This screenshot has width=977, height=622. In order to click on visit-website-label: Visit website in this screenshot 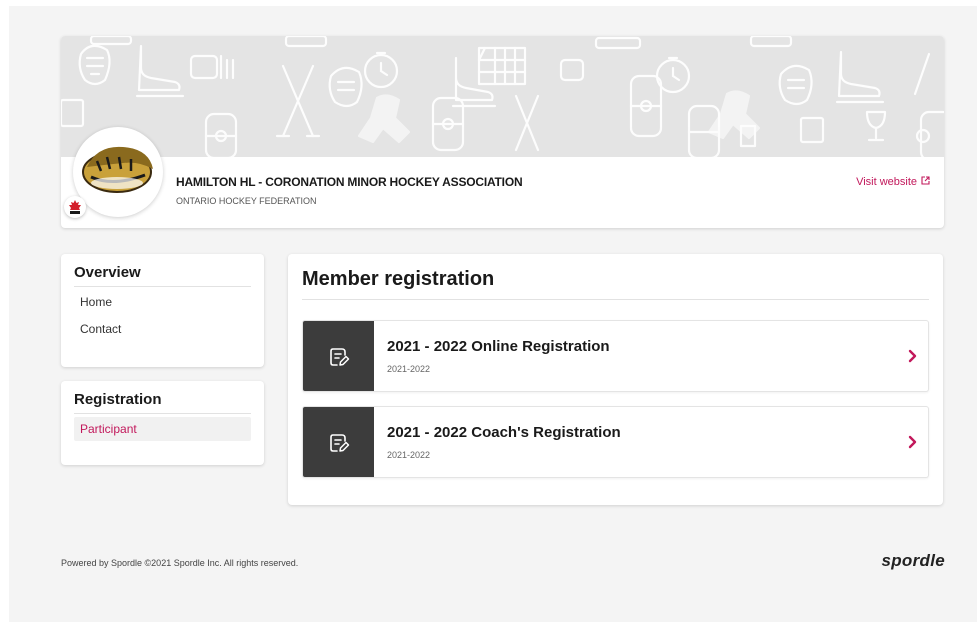, I will do `click(886, 182)`.